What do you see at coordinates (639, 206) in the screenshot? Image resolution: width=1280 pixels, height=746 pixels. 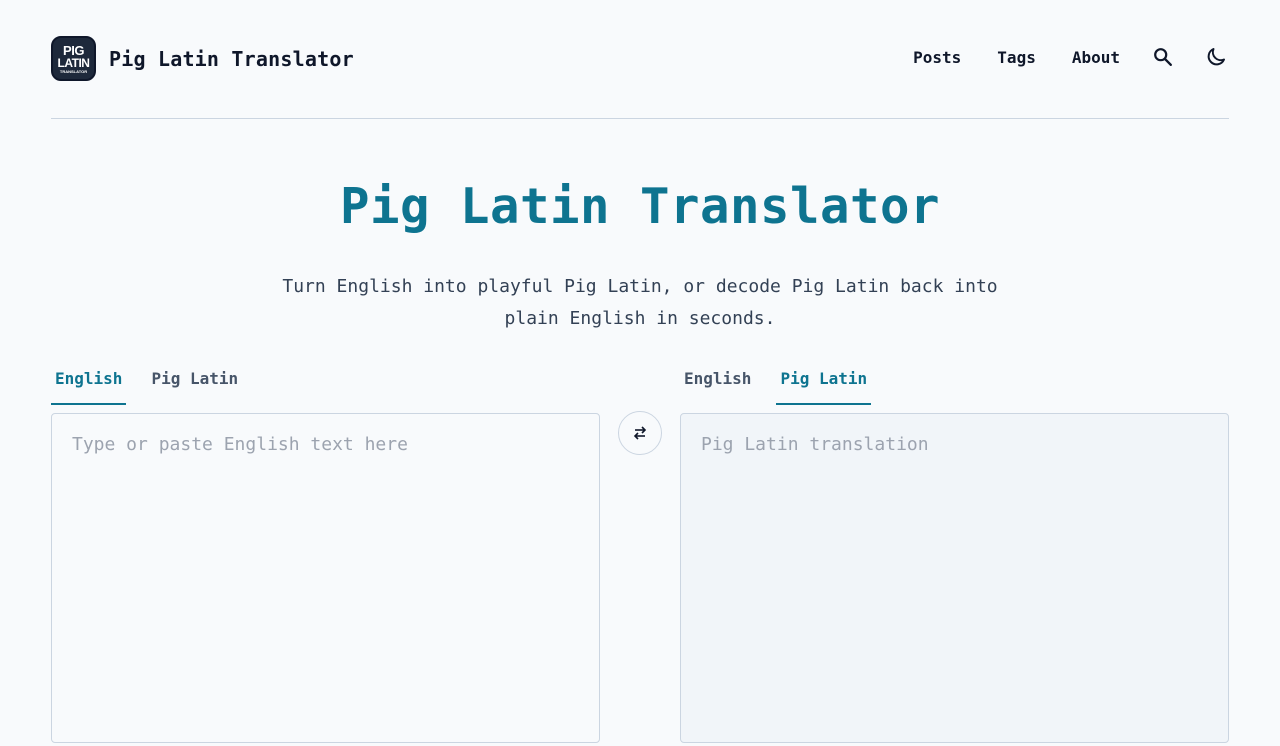 I see `page-title: Pig Latin Translator` at bounding box center [639, 206].